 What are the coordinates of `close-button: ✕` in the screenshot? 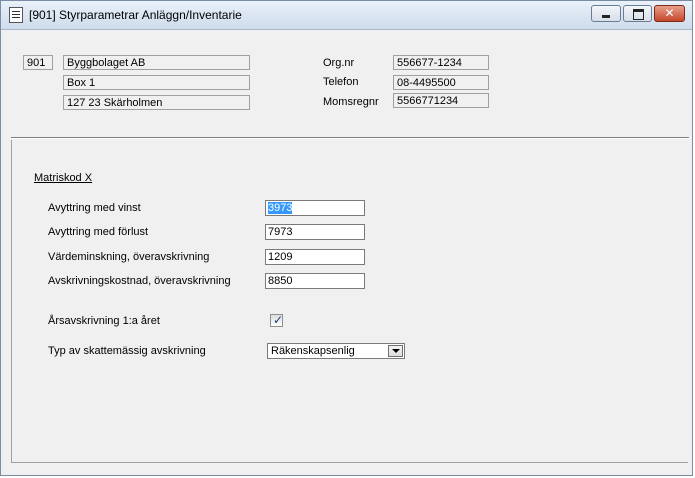 It's located at (669, 13).